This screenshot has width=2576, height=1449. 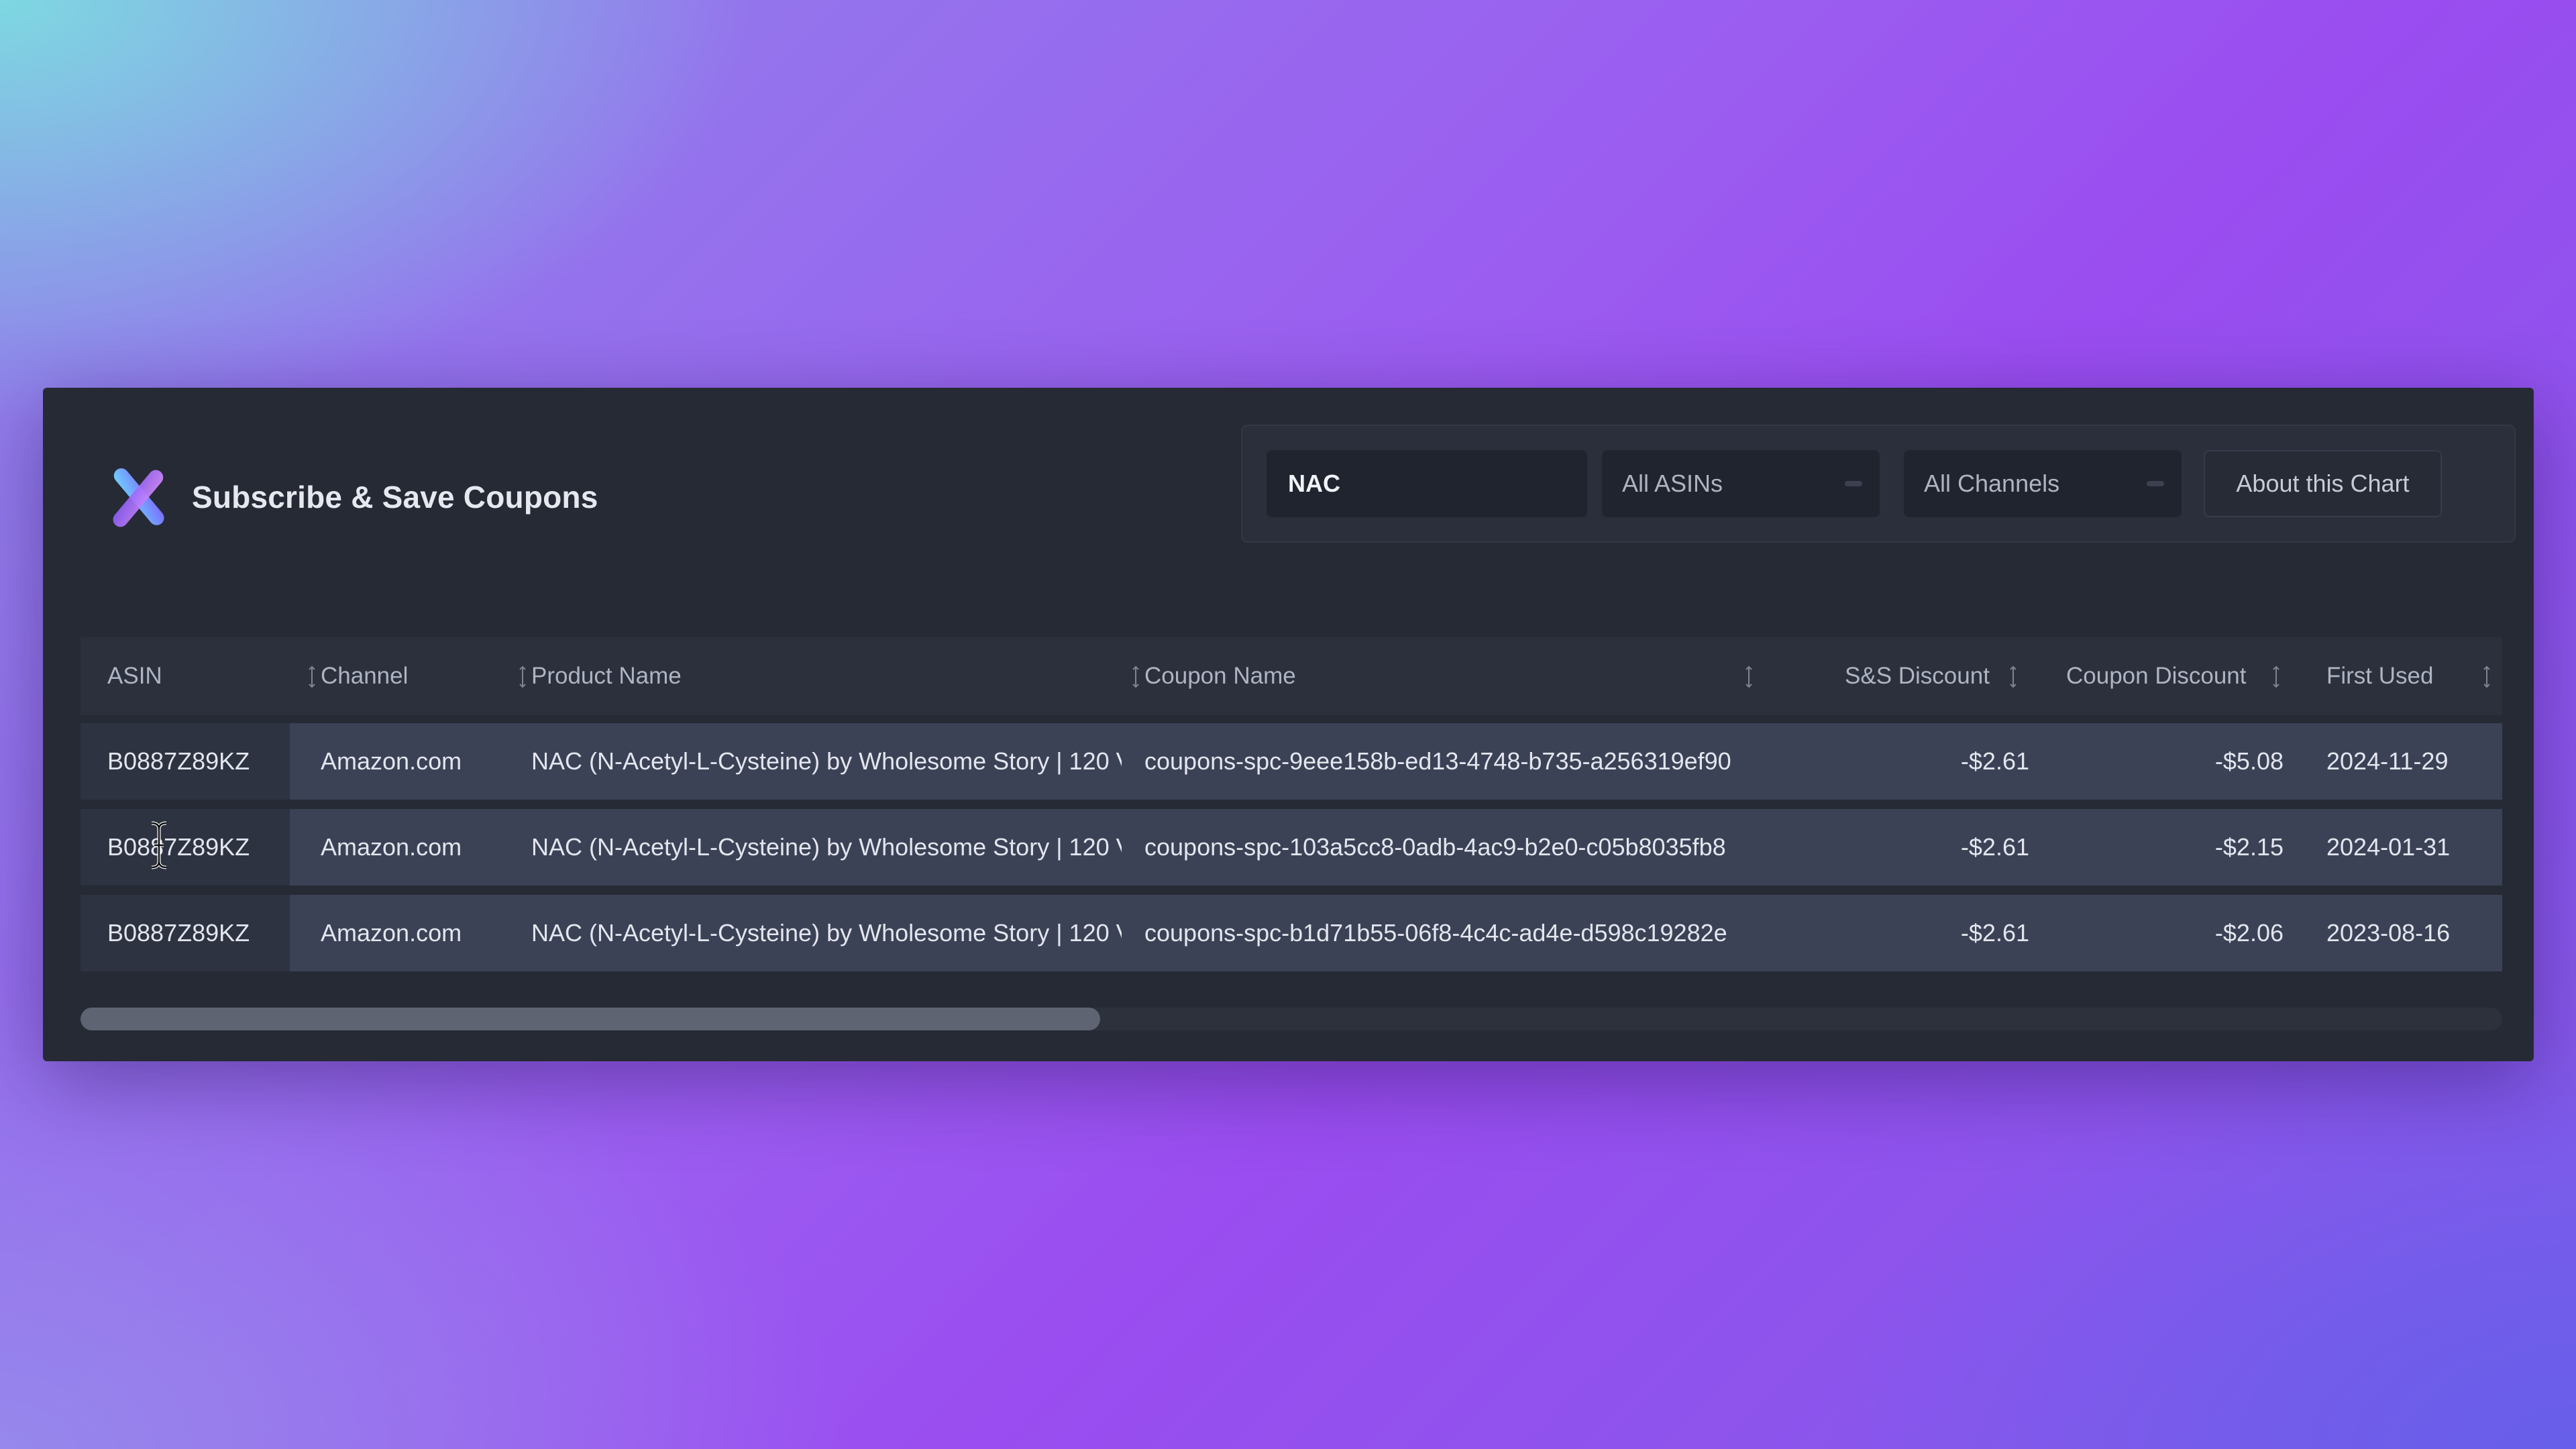 What do you see at coordinates (2249, 933) in the screenshot?
I see `coupon-discount-cell: -$2.06` at bounding box center [2249, 933].